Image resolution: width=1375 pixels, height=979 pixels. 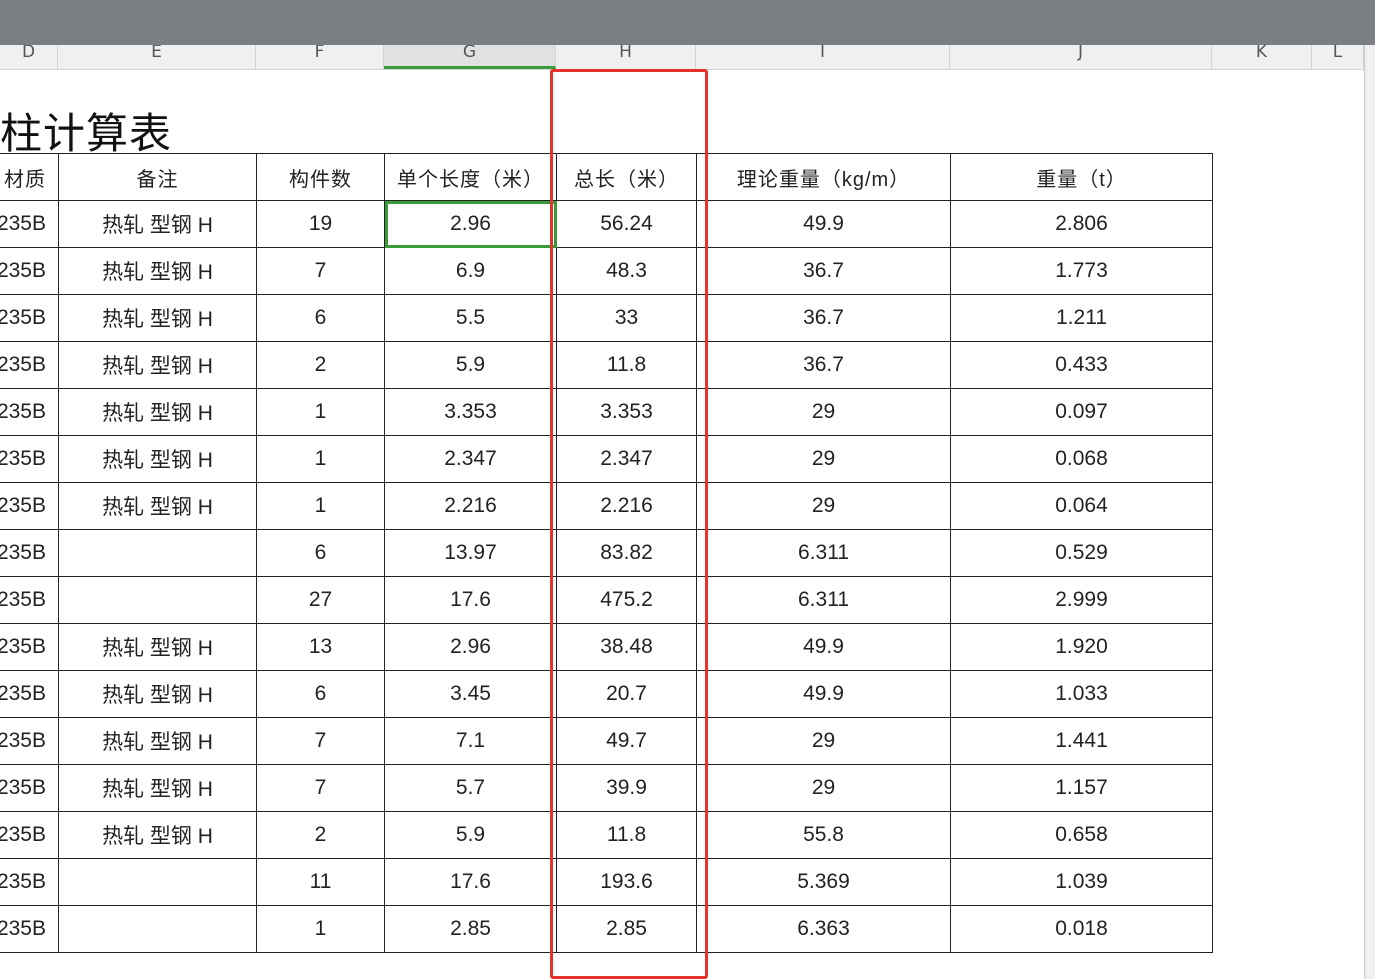 What do you see at coordinates (320, 600) in the screenshot?
I see `cell-count: 27` at bounding box center [320, 600].